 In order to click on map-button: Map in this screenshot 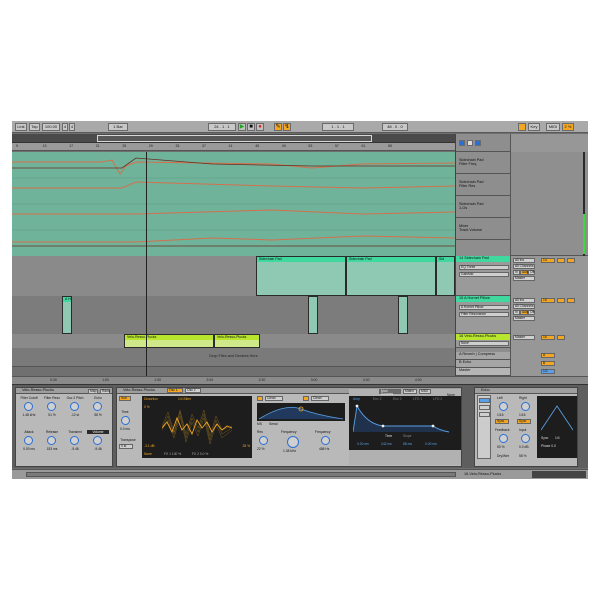, I will do `click(93, 391)`.